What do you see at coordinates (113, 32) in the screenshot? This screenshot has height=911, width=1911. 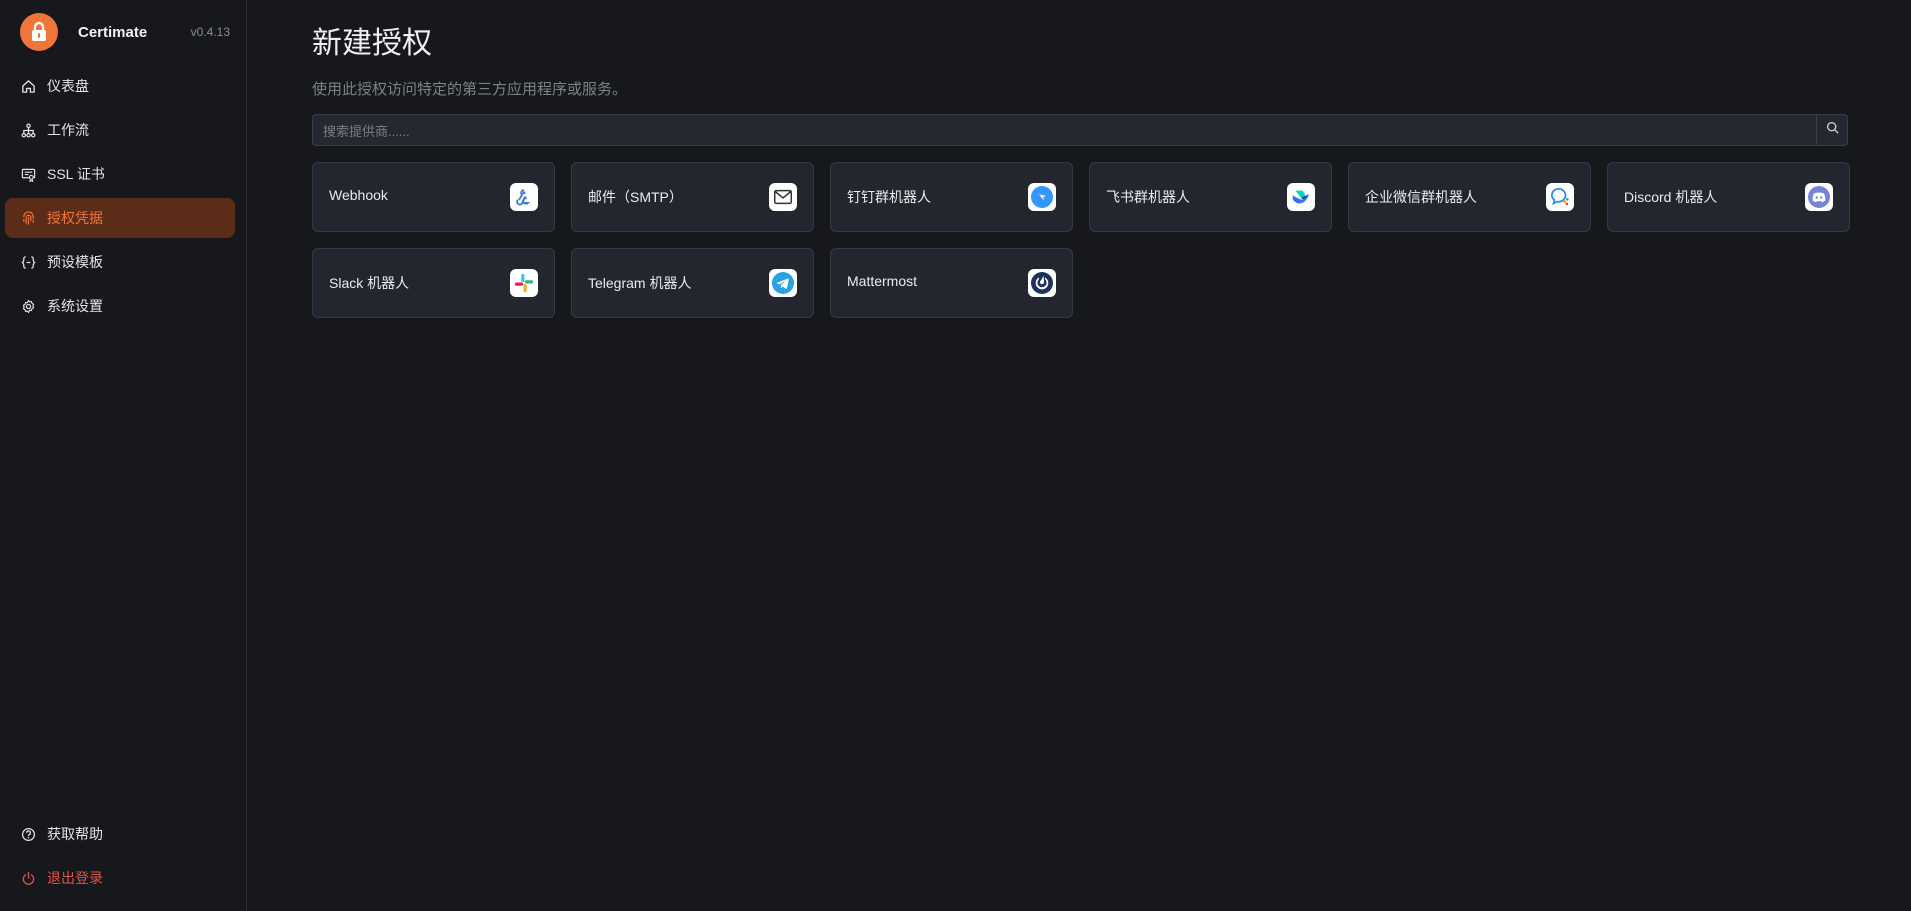 I see `brand-name: Certimate` at bounding box center [113, 32].